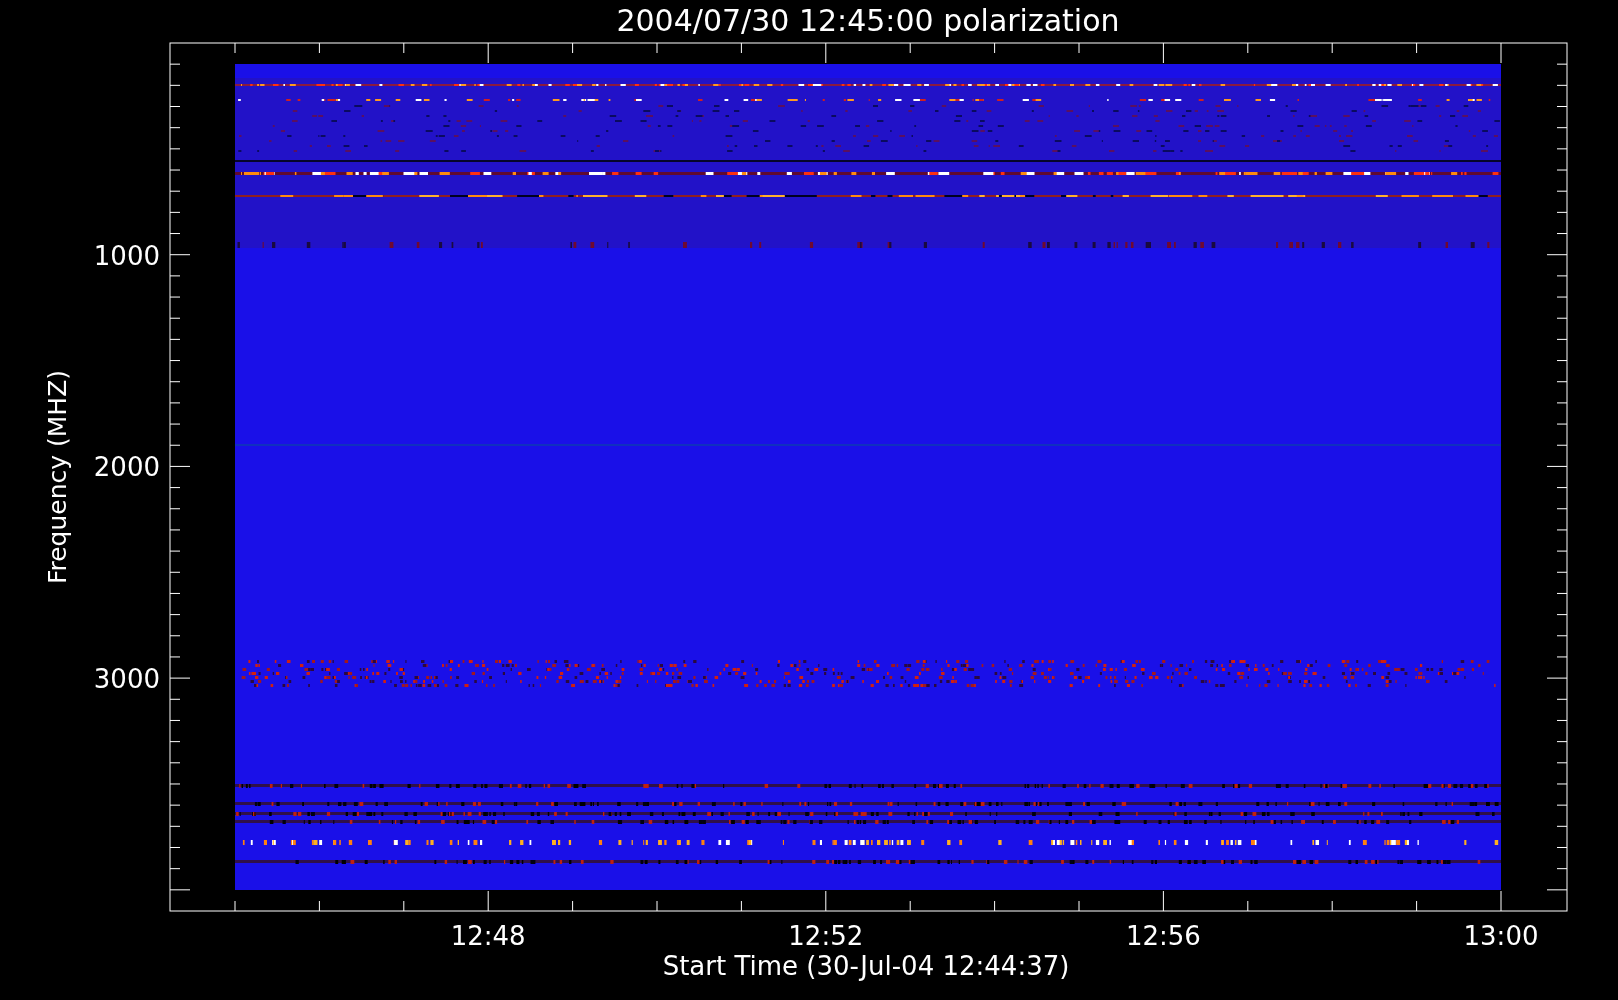 The height and width of the screenshot is (1000, 1618). I want to click on x-tick-label: 12:48, so click(488, 936).